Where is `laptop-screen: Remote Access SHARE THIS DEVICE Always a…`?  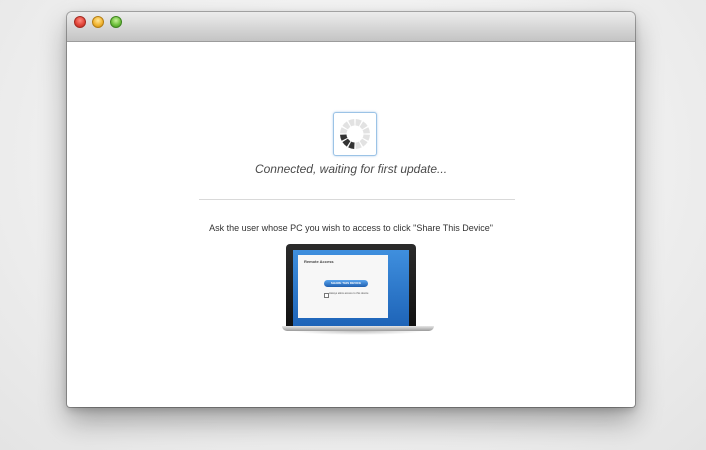 laptop-screen: Remote Access SHARE THIS DEVICE Always a… is located at coordinates (351, 288).